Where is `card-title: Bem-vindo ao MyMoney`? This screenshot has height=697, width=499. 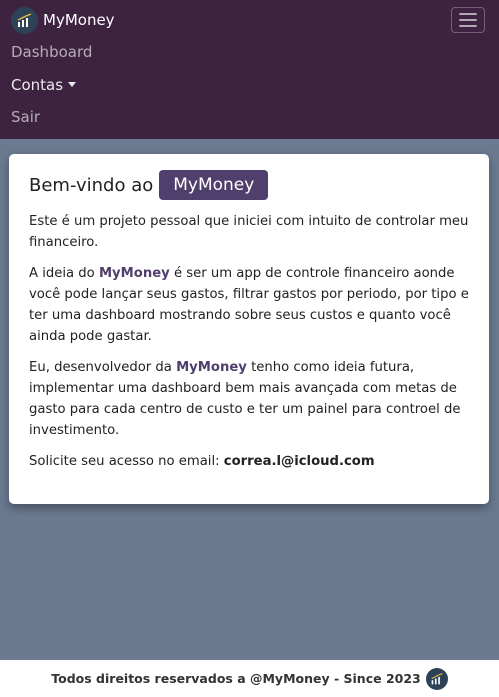 card-title: Bem-vindo ao MyMoney is located at coordinates (249, 185).